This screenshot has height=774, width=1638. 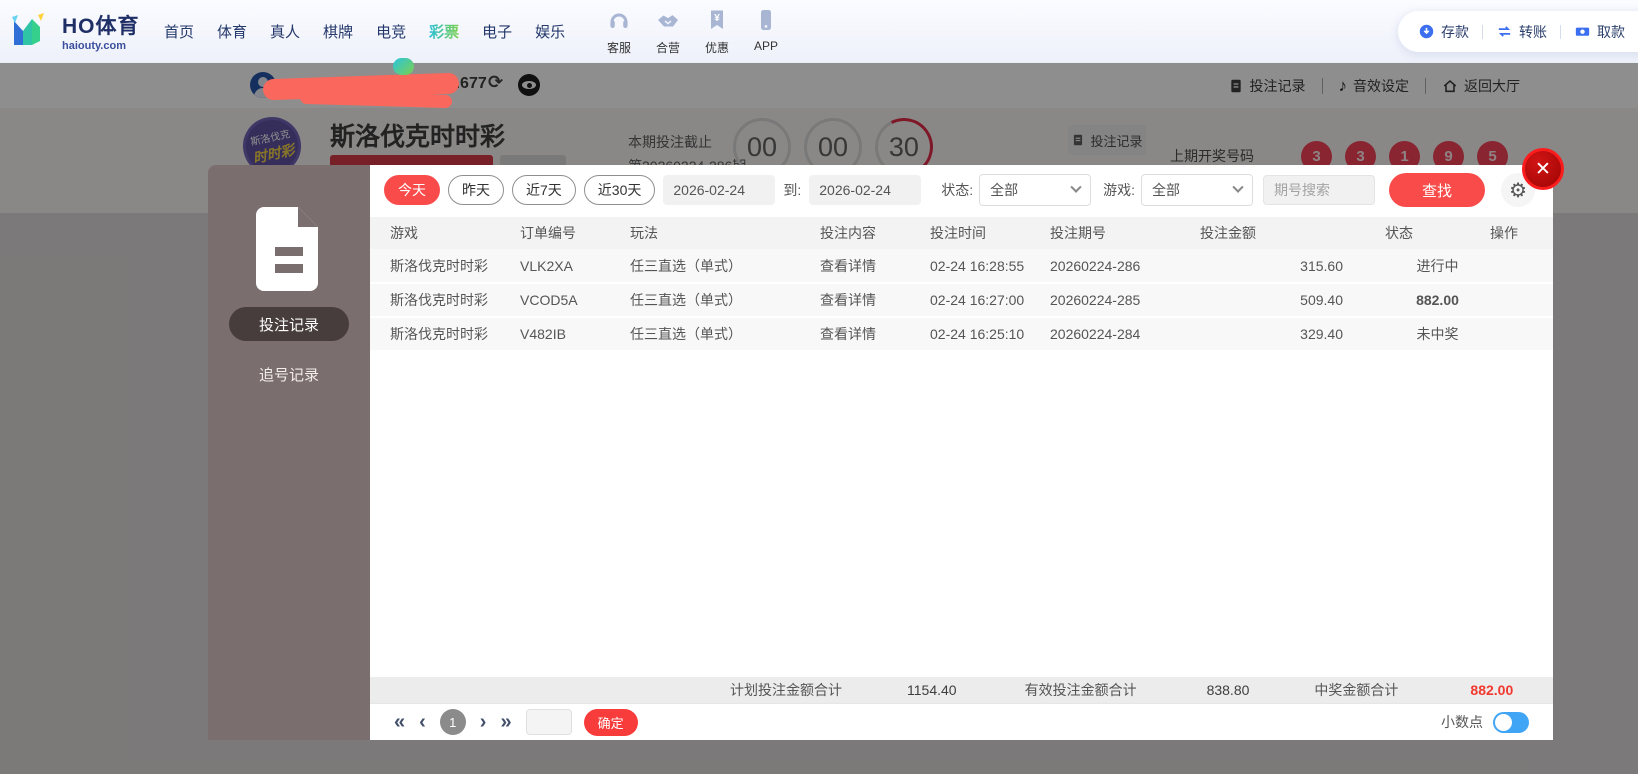 What do you see at coordinates (1437, 190) in the screenshot?
I see `search-button: 查找` at bounding box center [1437, 190].